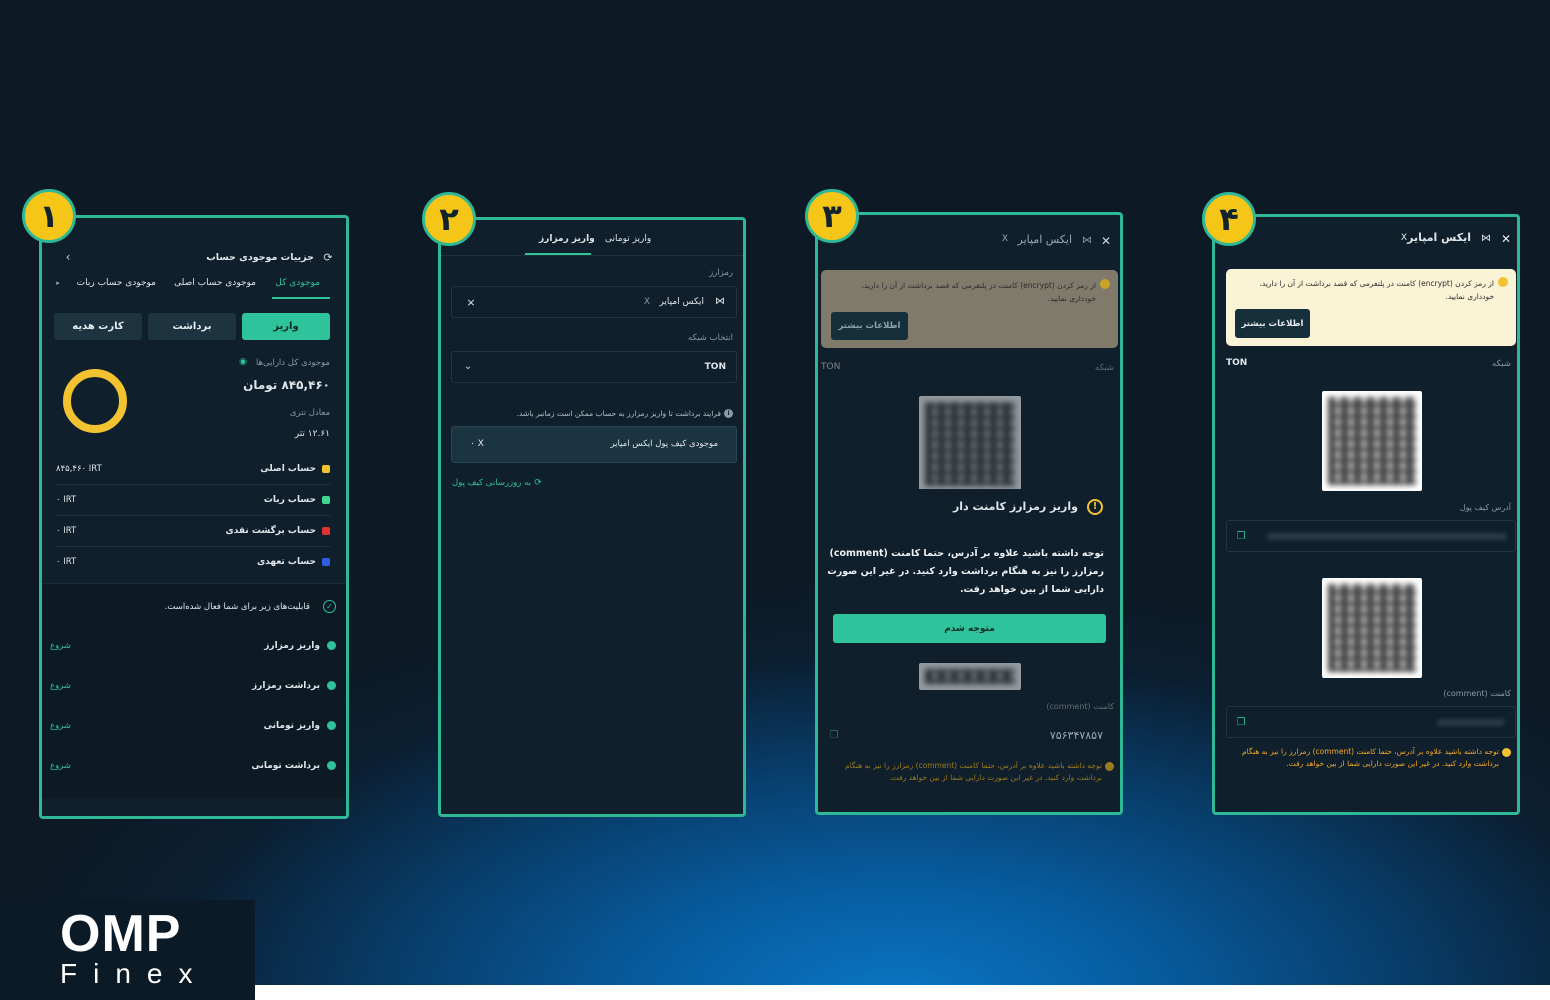 The height and width of the screenshot is (1000, 1550). I want to click on refresh-wallet-link: به روزرسانی کیف پول, so click(491, 483).